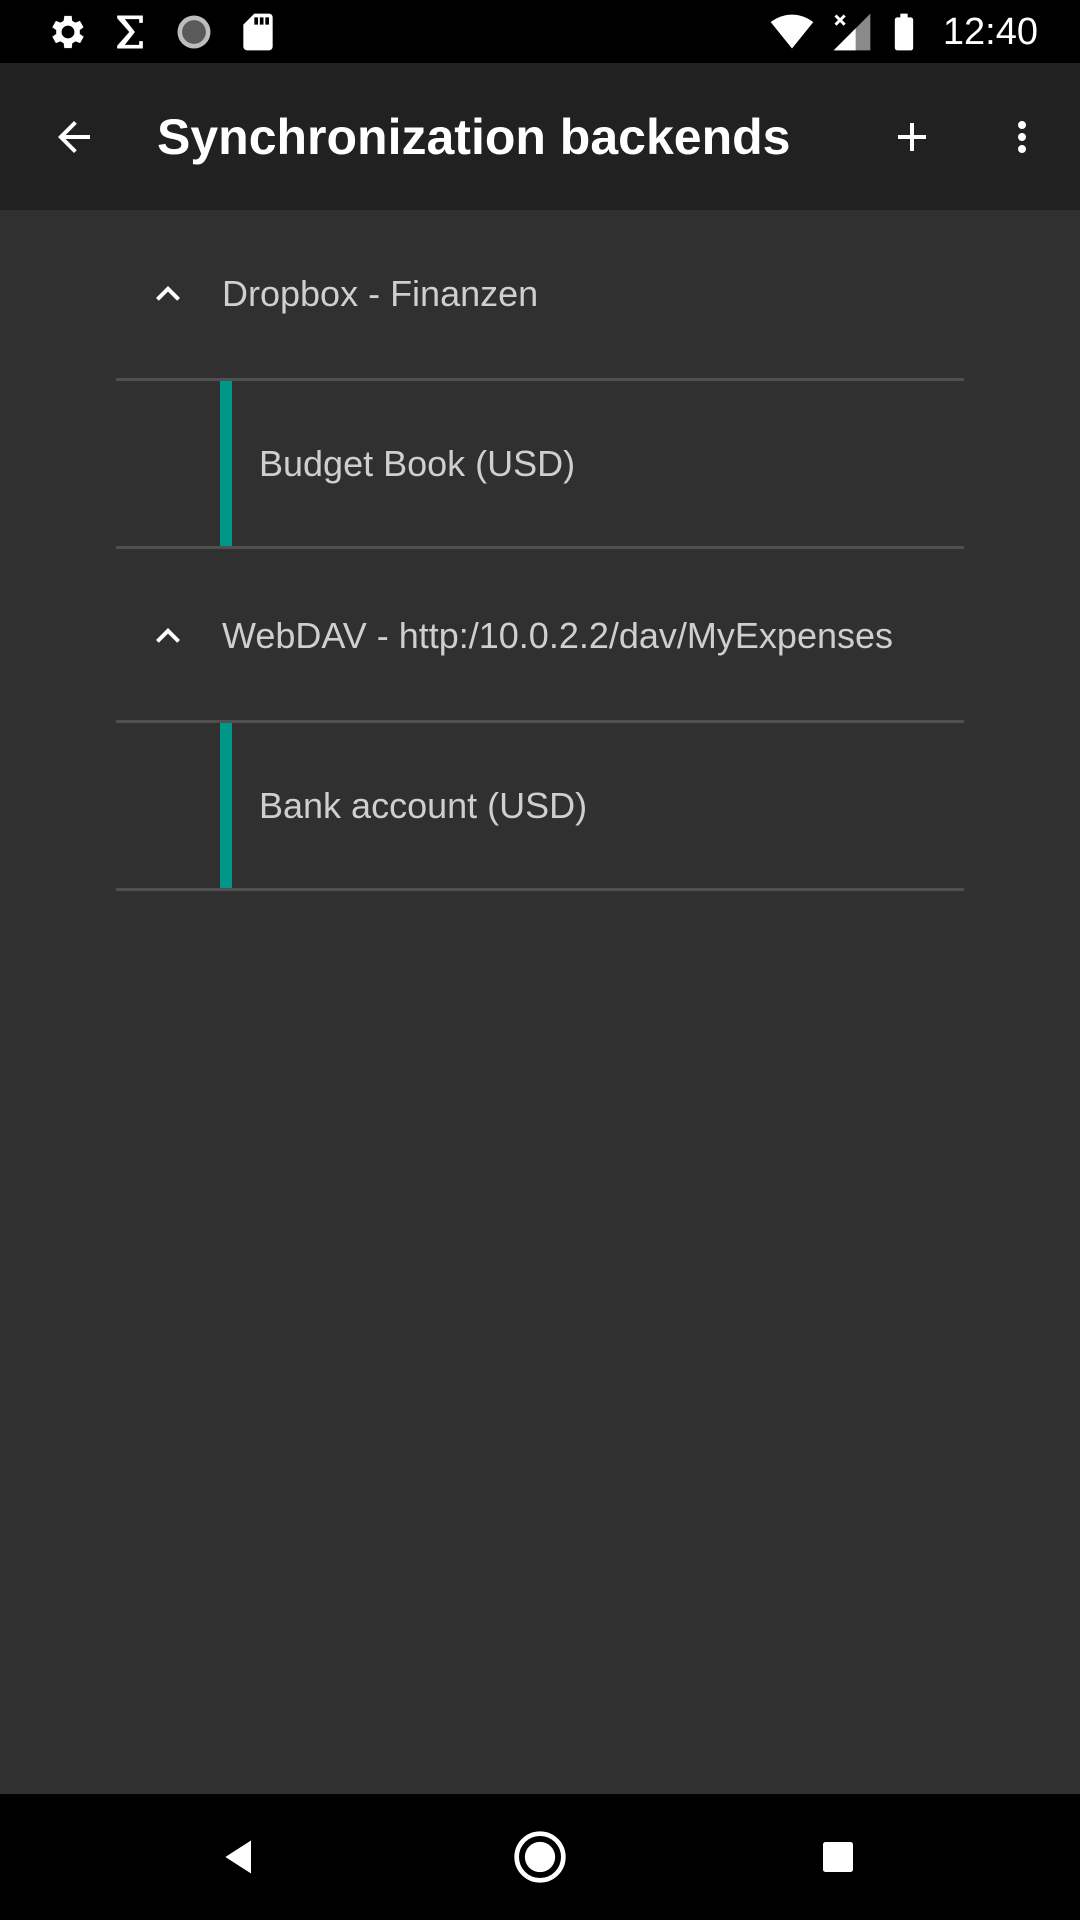 This screenshot has width=1080, height=1920. I want to click on nav-home-button, so click(540, 1857).